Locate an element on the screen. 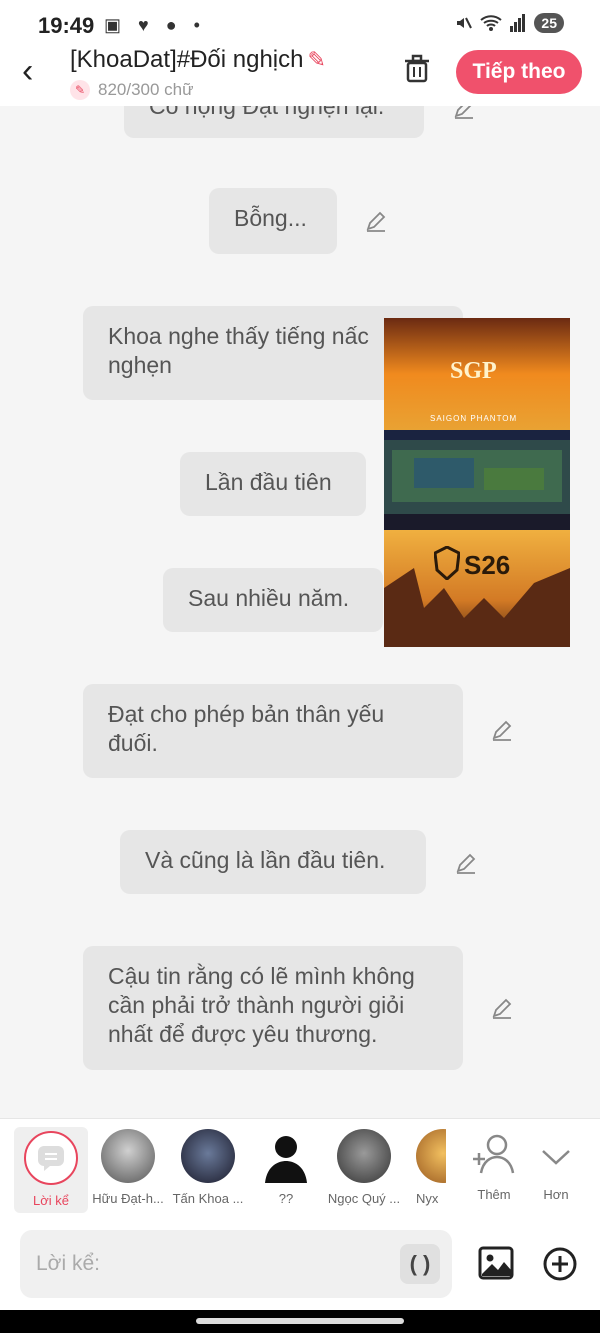 This screenshot has height=1333, width=600. chevron-down-icon is located at coordinates (556, 1157).